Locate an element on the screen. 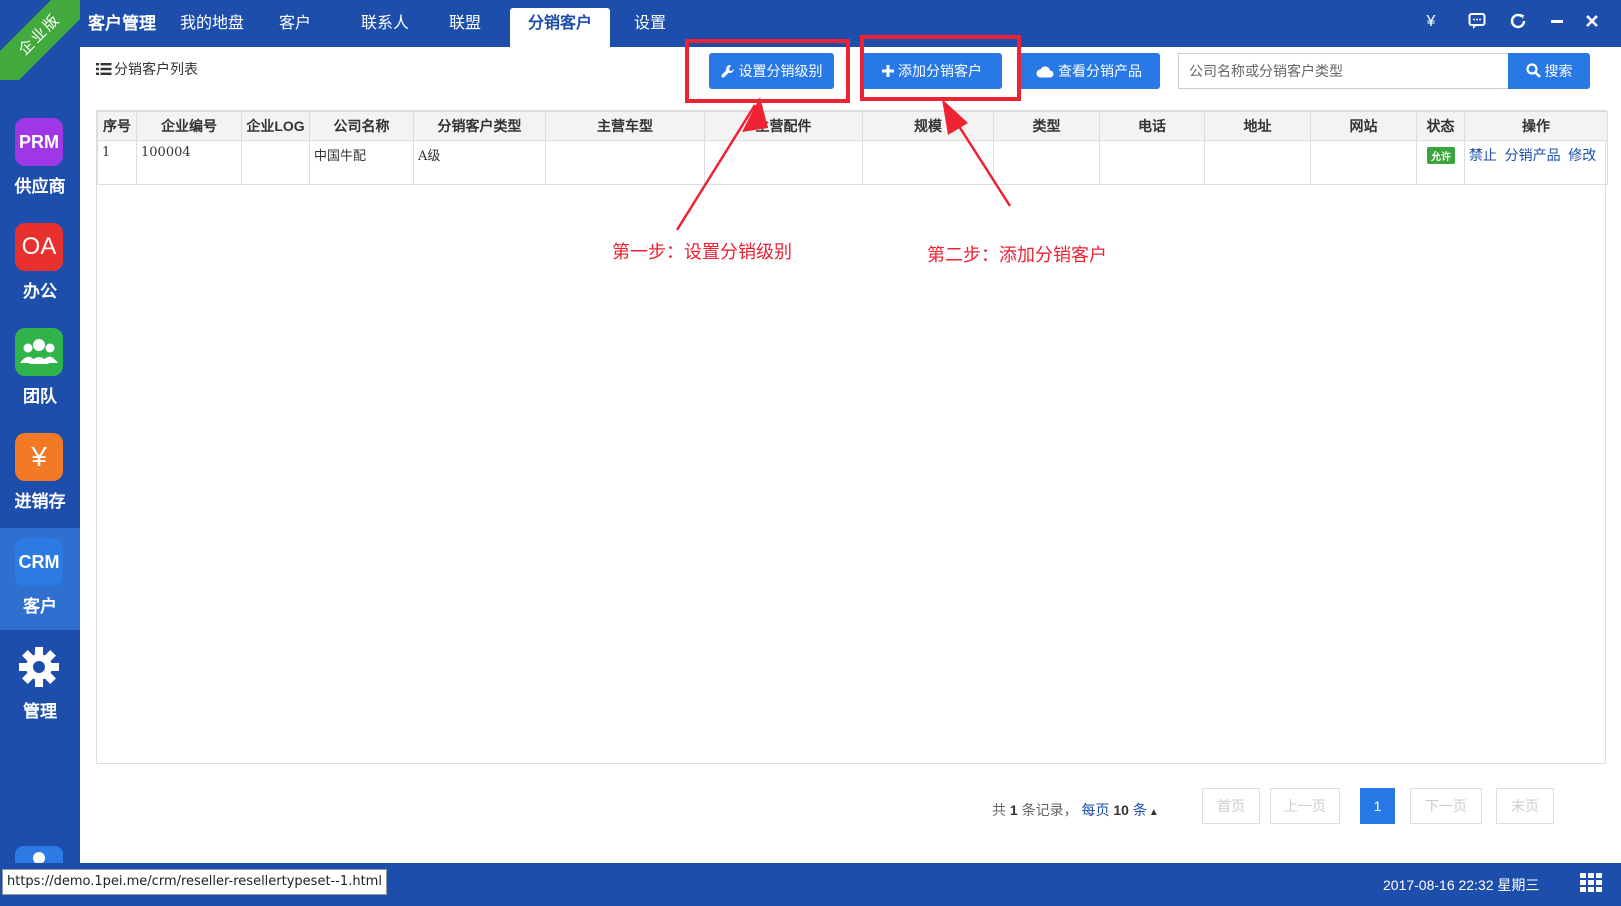 This screenshot has height=906, width=1621. sidebar-item-admin: 管理 is located at coordinates (40, 684).